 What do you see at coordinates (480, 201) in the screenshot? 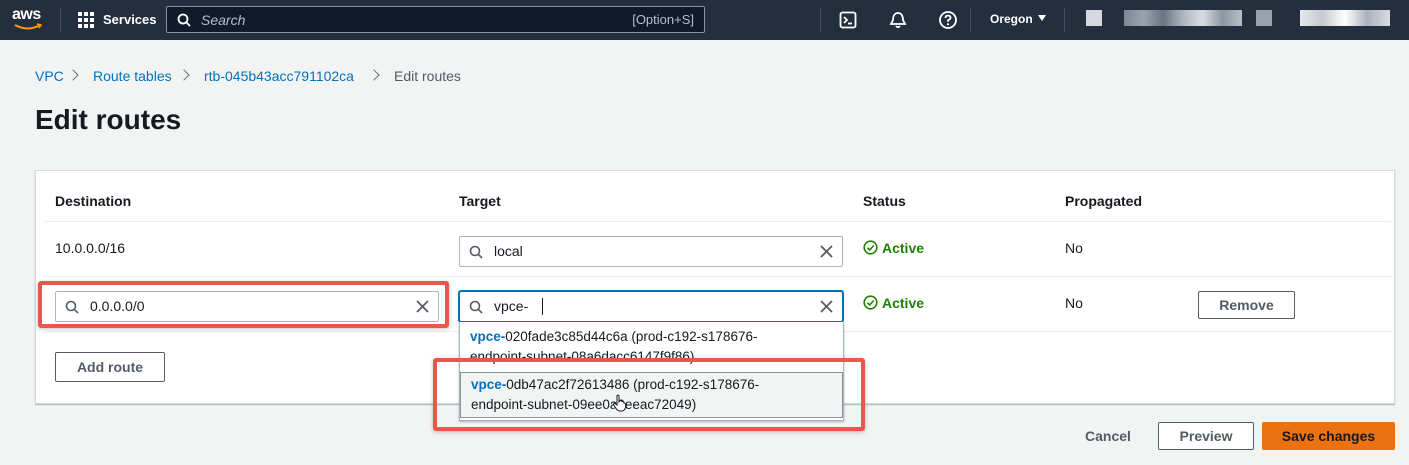
I see `column-header-target: Target` at bounding box center [480, 201].